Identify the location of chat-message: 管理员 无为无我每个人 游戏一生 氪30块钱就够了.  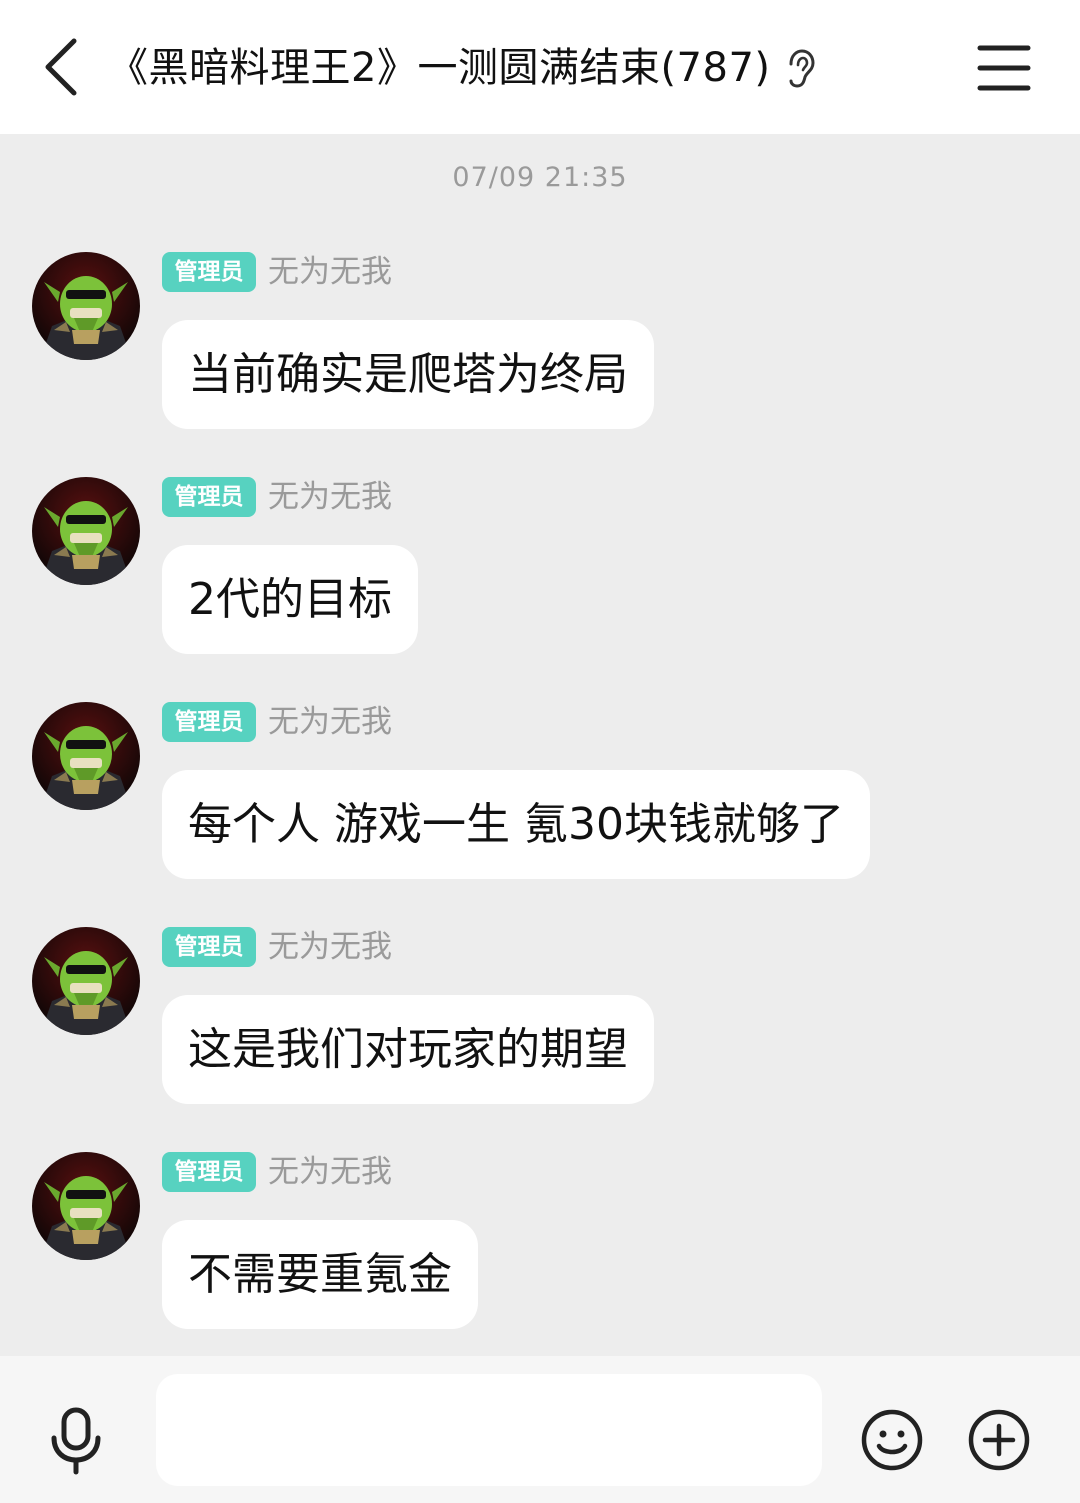
(540, 802).